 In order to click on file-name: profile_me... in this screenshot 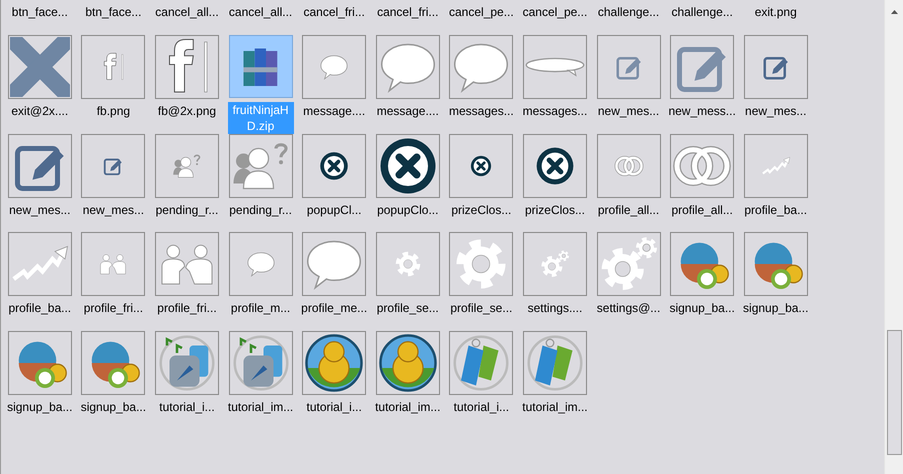, I will do `click(334, 308)`.